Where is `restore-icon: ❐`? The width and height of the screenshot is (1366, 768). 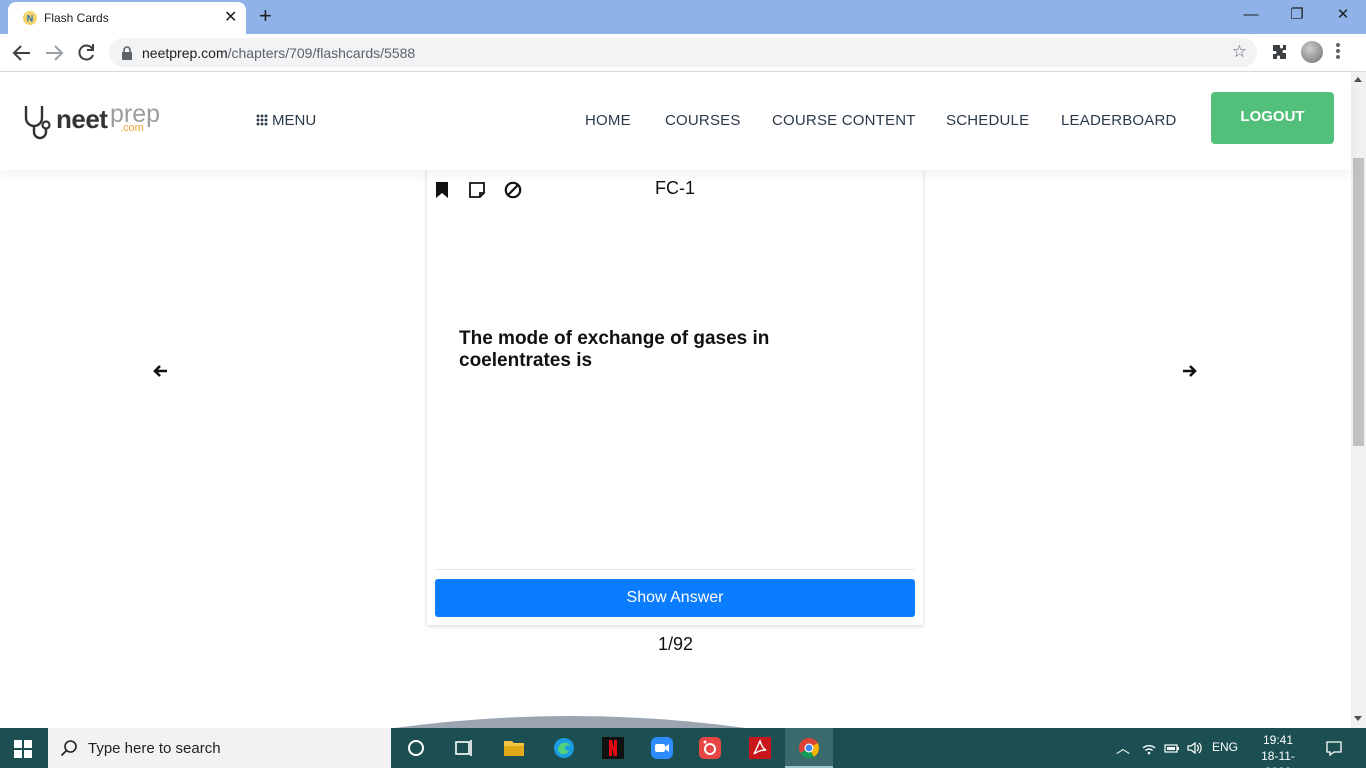 restore-icon: ❐ is located at coordinates (1297, 16).